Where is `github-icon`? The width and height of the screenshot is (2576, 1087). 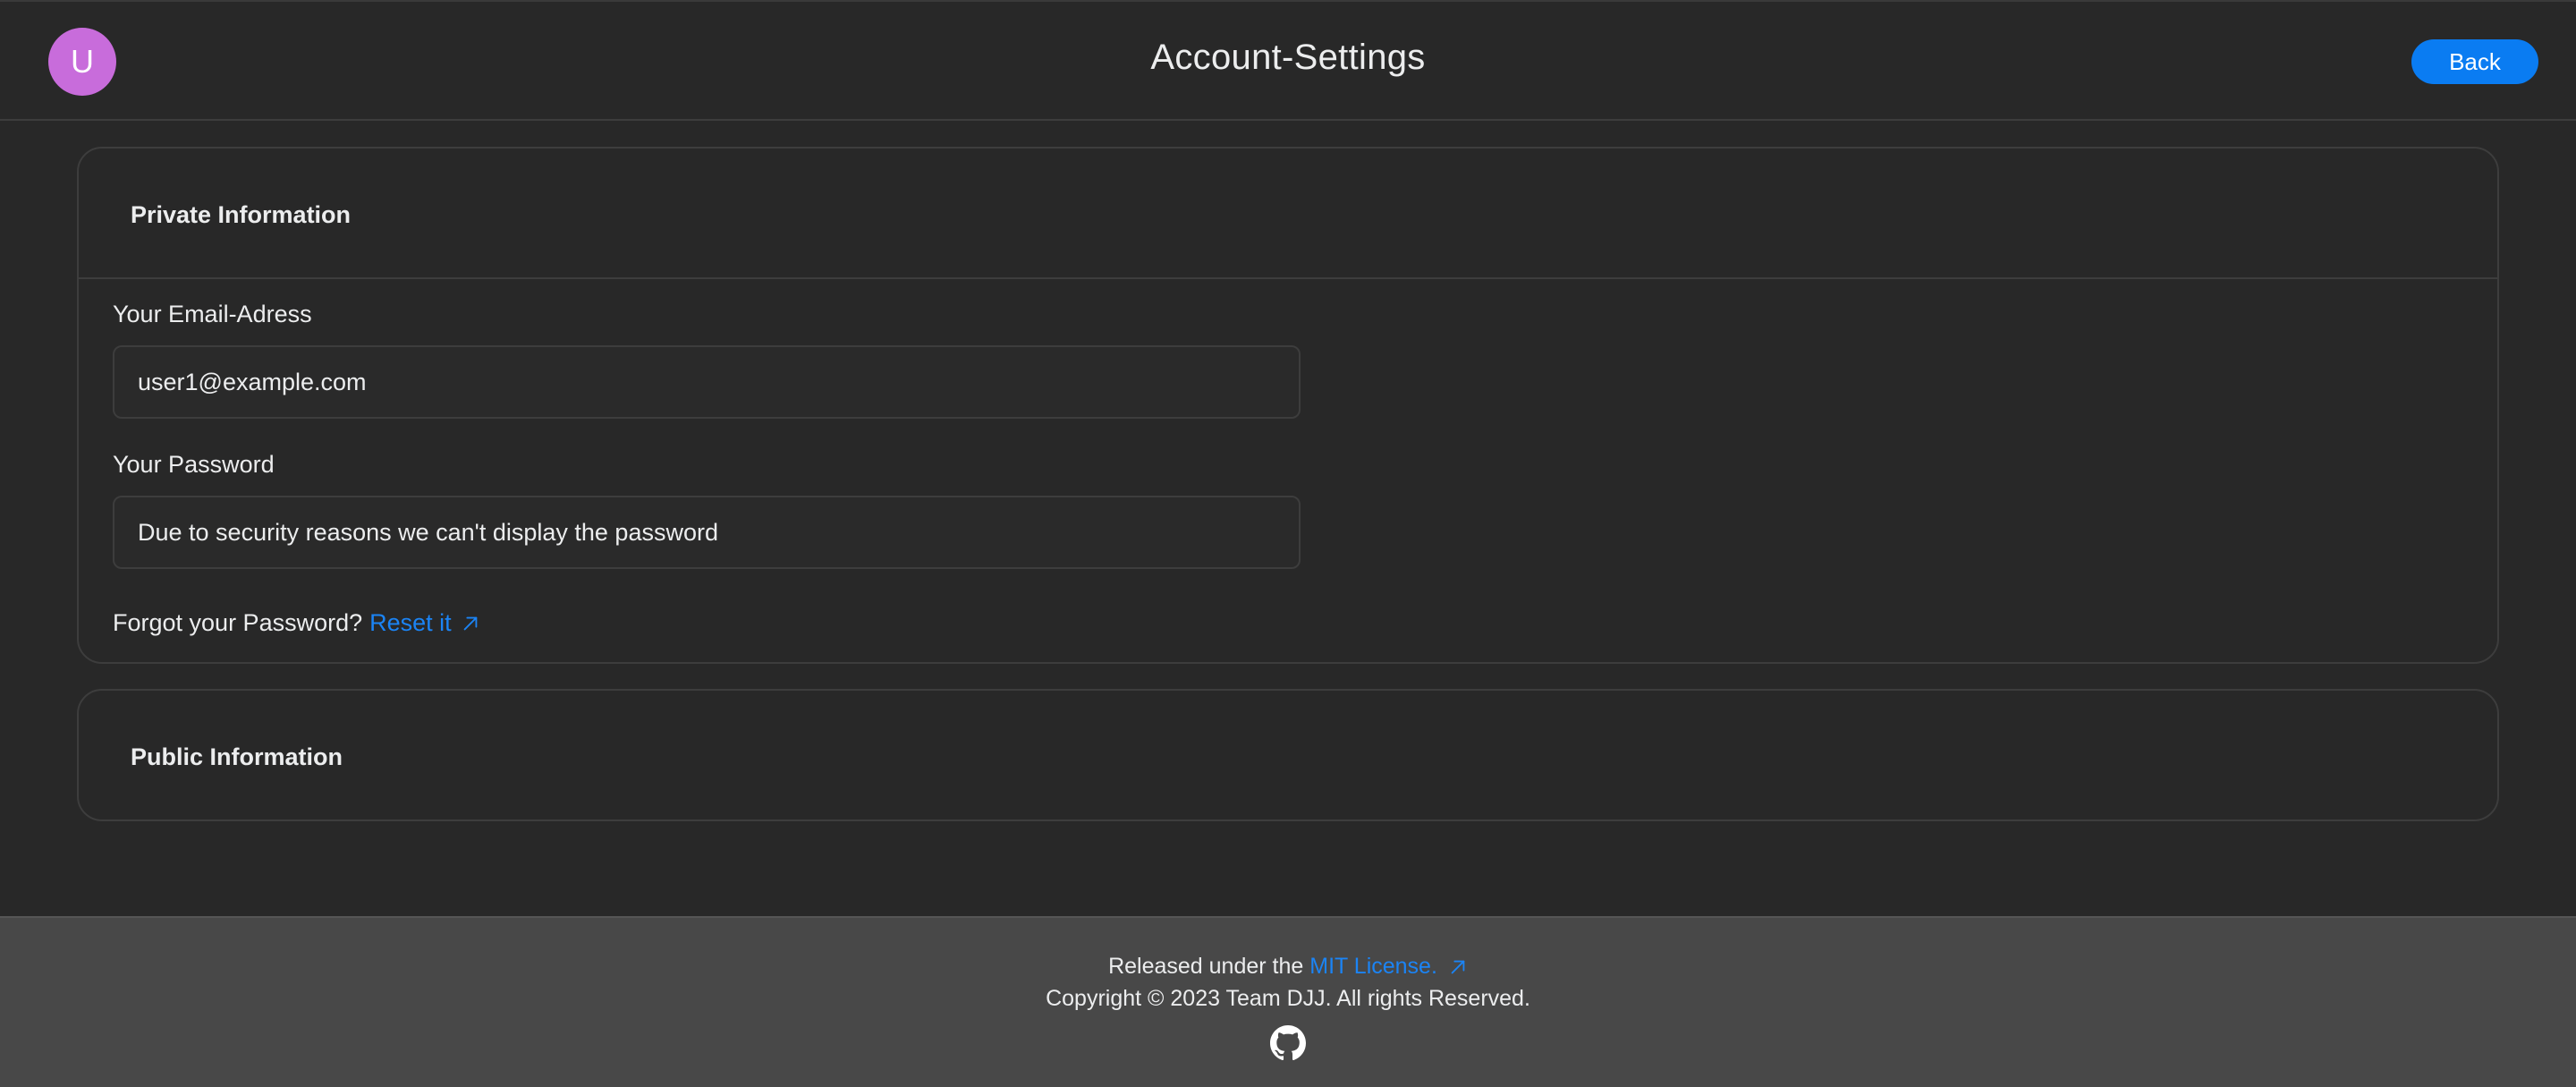
github-icon is located at coordinates (1288, 1043).